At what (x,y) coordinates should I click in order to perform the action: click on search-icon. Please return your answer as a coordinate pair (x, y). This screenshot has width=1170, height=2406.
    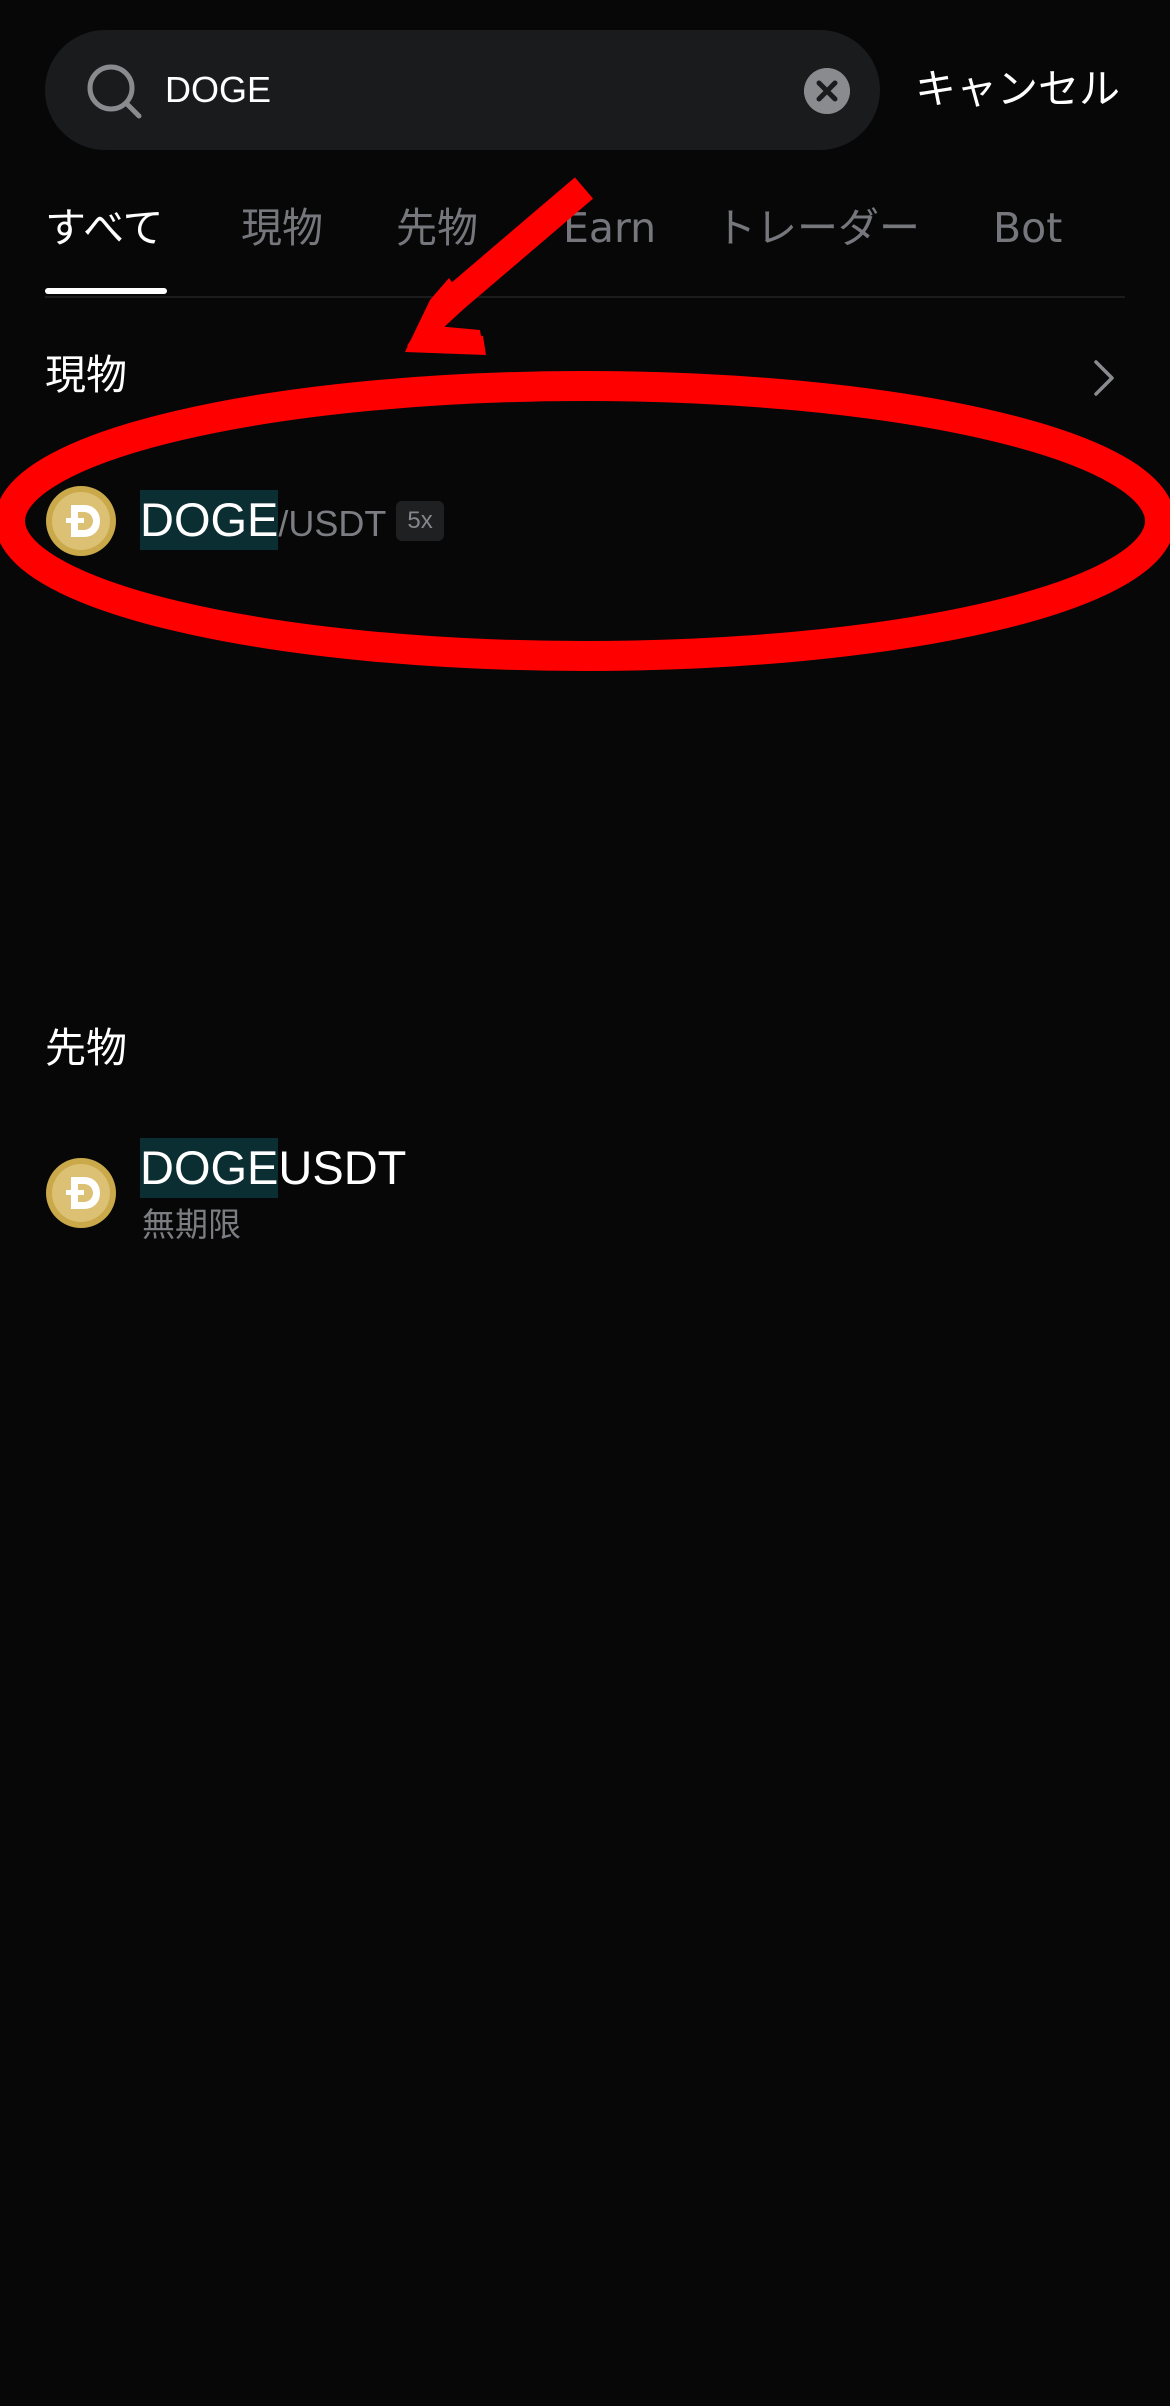
    Looking at the image, I should click on (114, 91).